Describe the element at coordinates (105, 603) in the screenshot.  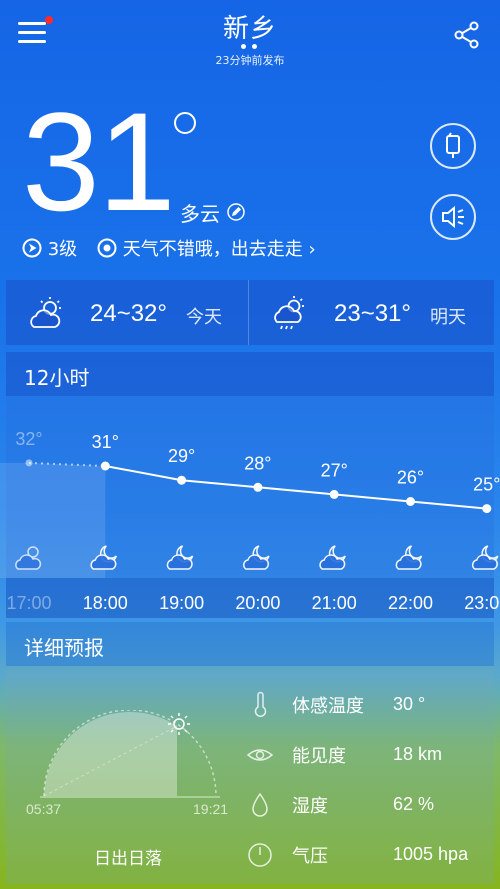
I see `time-label: 18:00` at that location.